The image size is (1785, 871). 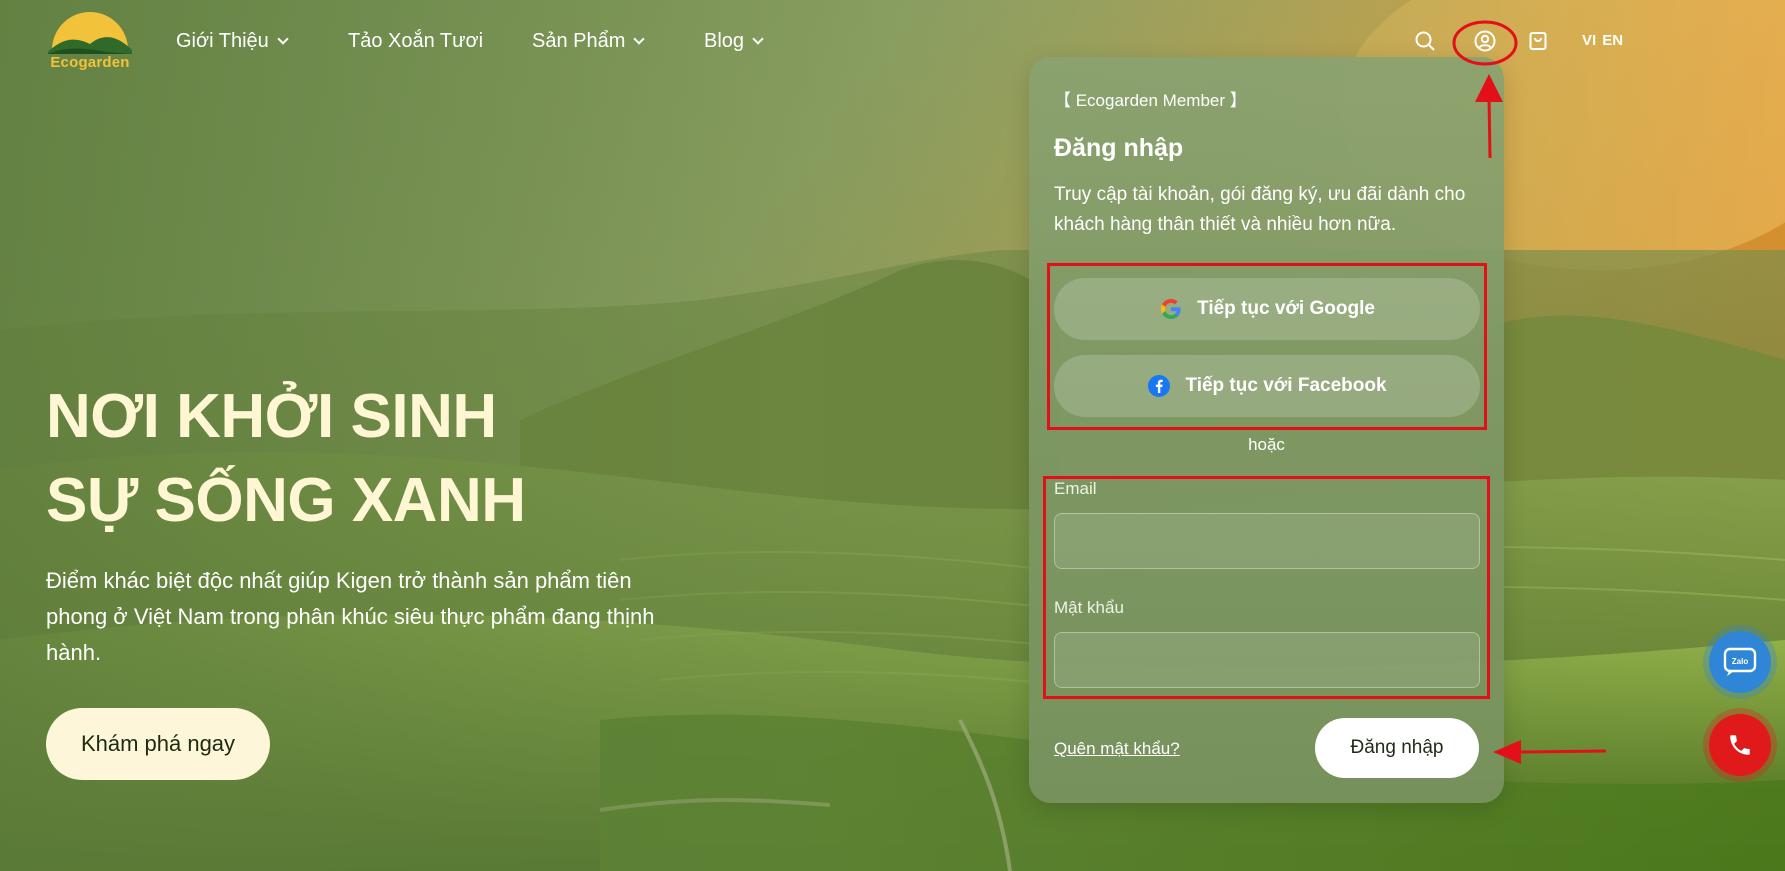 I want to click on zalo-chat-button: Zalo, so click(x=1740, y=662).